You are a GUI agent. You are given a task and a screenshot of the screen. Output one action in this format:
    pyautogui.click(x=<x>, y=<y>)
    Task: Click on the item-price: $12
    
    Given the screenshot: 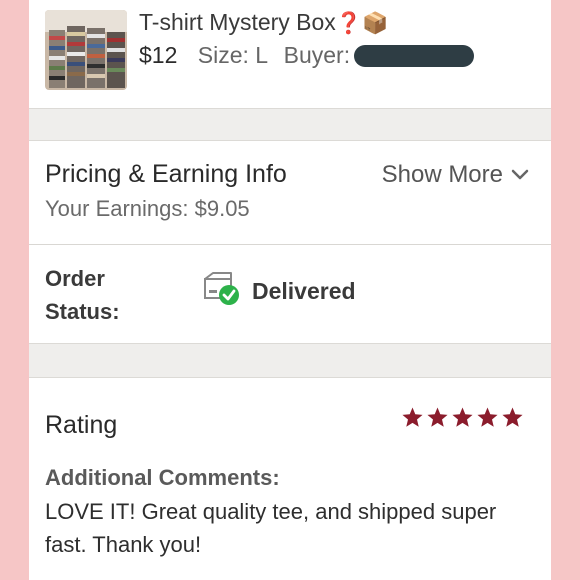 What is the action you would take?
    pyautogui.click(x=158, y=55)
    